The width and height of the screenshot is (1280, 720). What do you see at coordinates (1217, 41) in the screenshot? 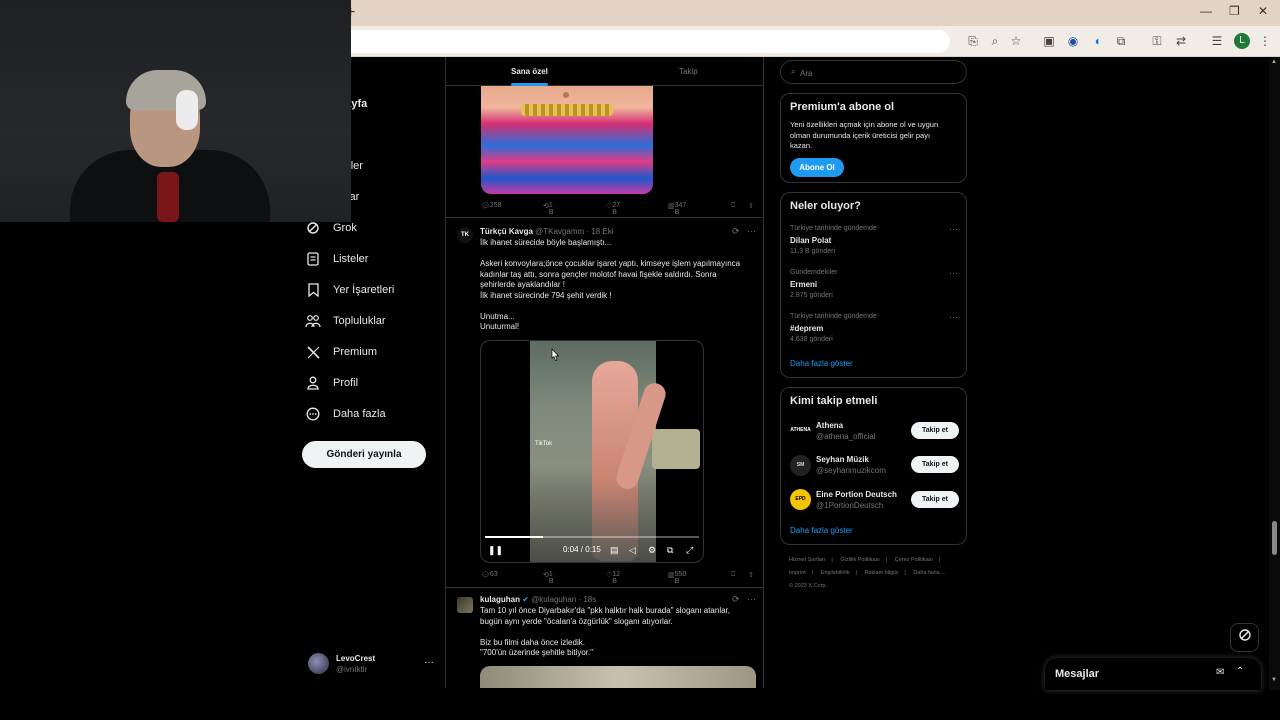
I see `reading-list-icon: ☰` at bounding box center [1217, 41].